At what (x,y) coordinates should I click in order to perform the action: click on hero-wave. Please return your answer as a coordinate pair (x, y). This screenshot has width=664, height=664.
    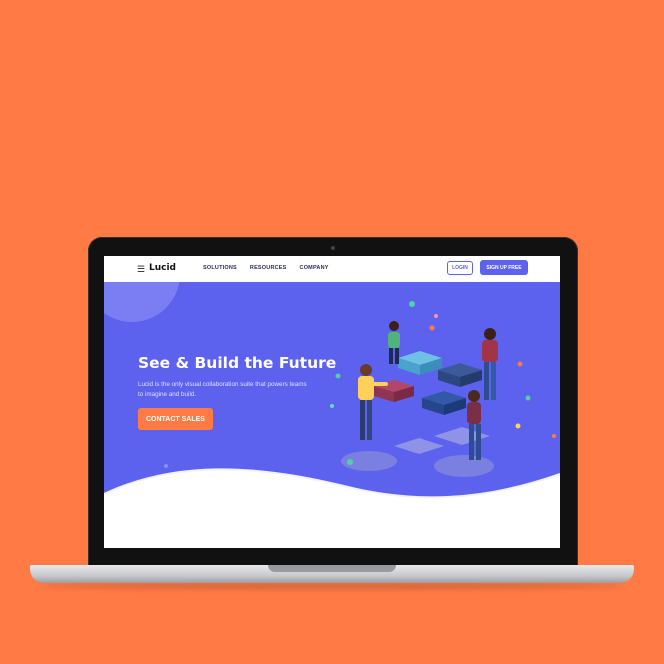
    Looking at the image, I should click on (332, 508).